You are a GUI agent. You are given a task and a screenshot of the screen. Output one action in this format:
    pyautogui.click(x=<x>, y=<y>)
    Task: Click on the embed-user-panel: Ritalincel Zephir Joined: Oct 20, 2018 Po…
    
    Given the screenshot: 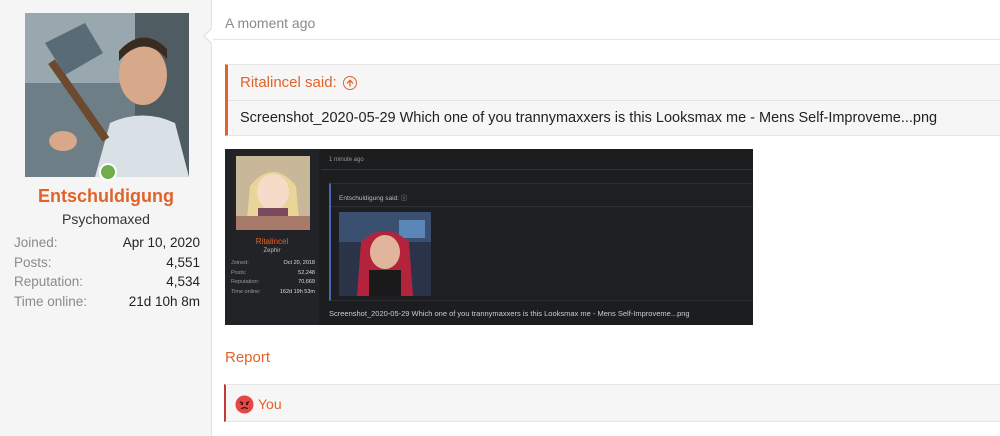 What is the action you would take?
    pyautogui.click(x=272, y=237)
    